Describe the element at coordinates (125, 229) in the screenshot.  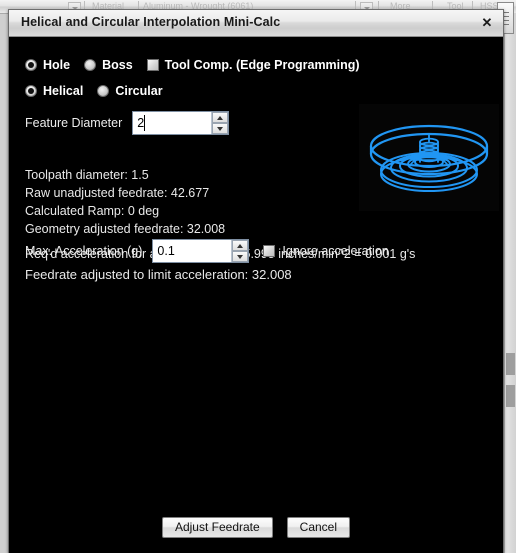
I see `readout-geometry-adjusted-feedrate: Geometry adjusted feedrate: 32.008` at that location.